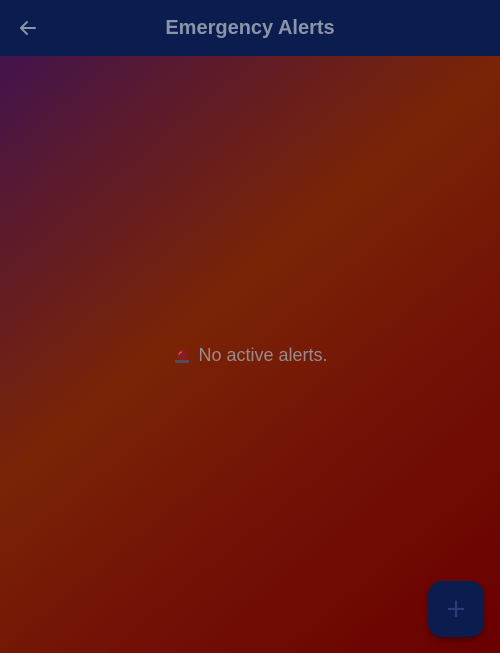 The image size is (500, 653). I want to click on add-alert-button: +, so click(456, 609).